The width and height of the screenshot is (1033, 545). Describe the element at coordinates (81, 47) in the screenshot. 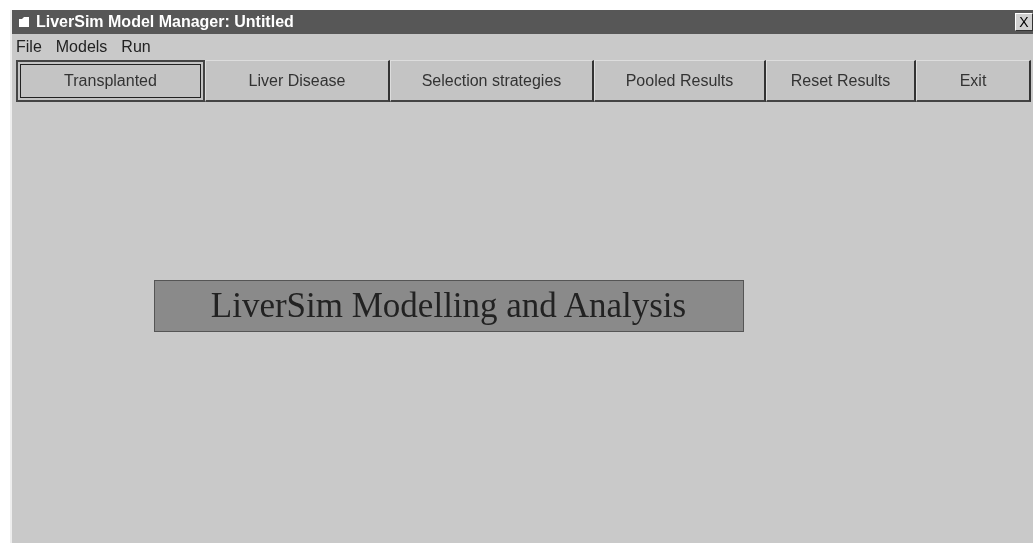

I see `menu-item: Models` at that location.